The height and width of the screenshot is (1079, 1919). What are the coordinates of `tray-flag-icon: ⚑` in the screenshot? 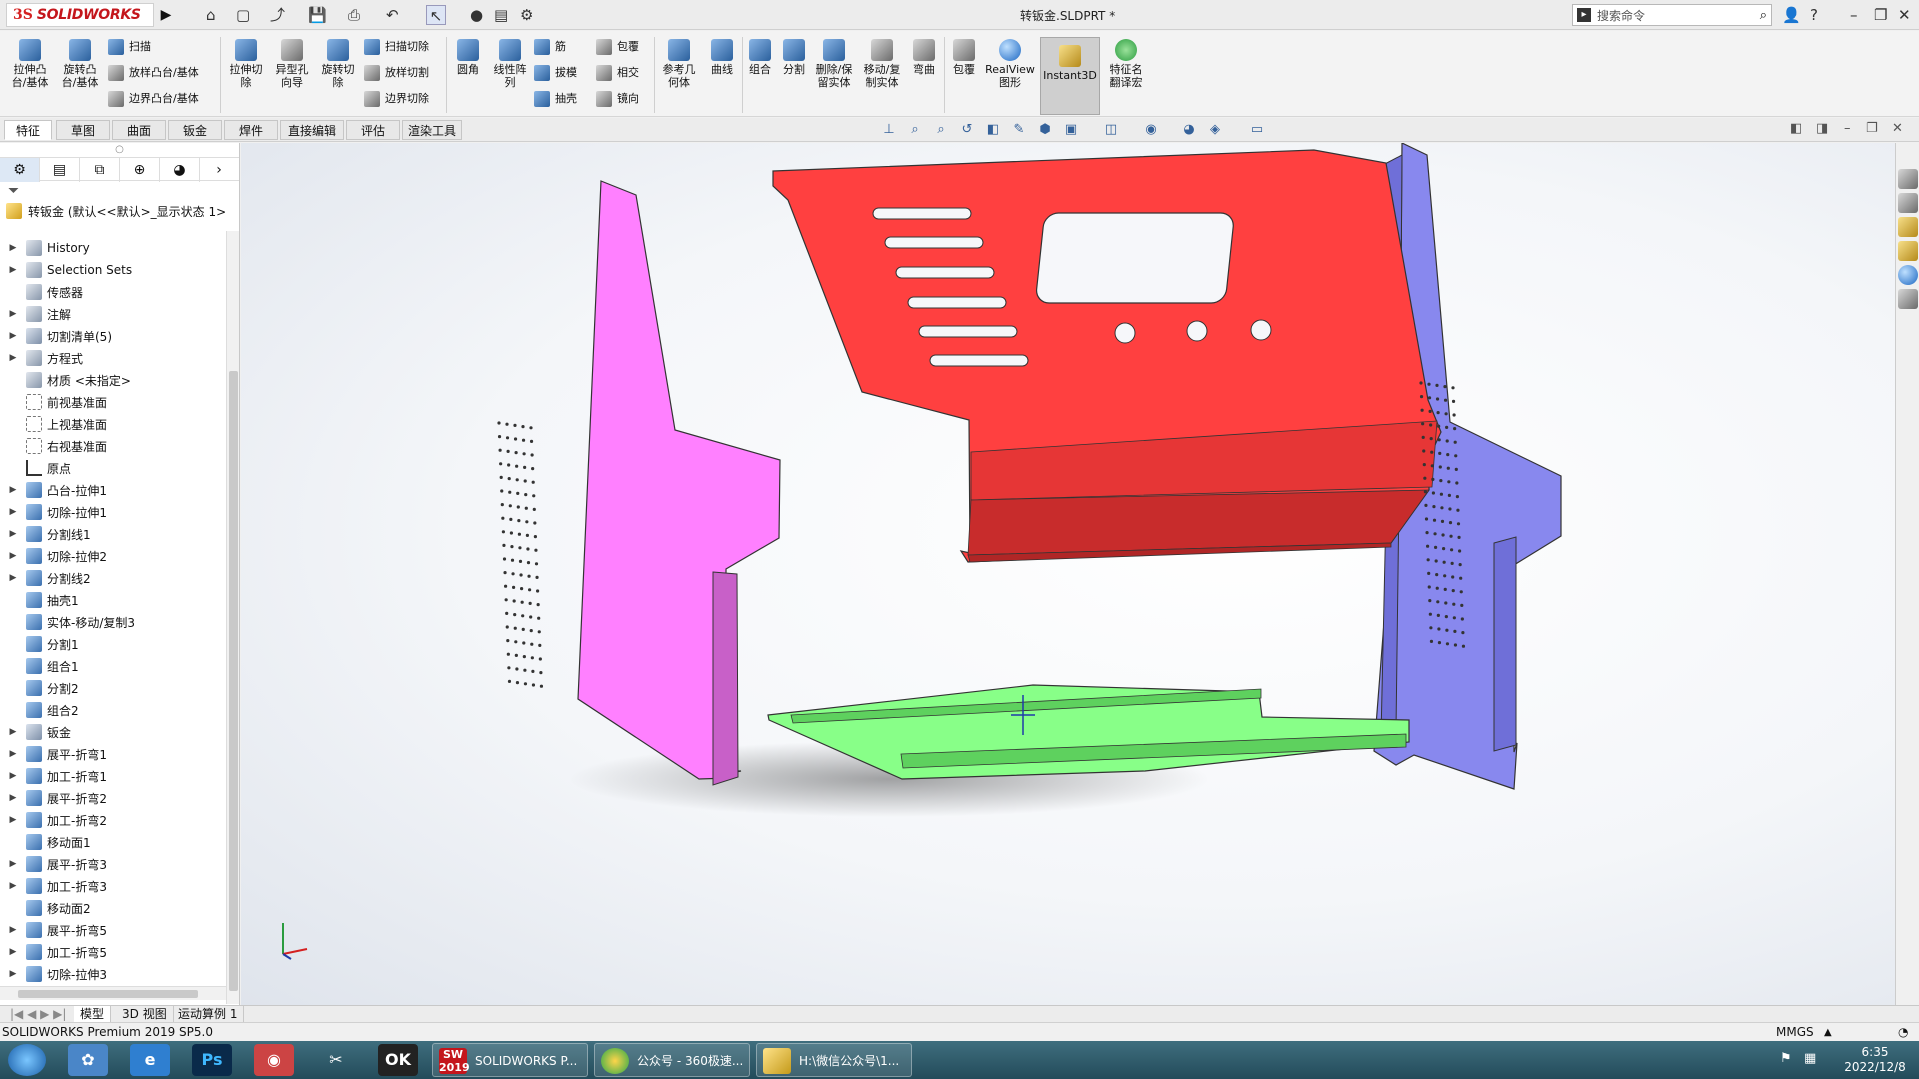 It's located at (1786, 1058).